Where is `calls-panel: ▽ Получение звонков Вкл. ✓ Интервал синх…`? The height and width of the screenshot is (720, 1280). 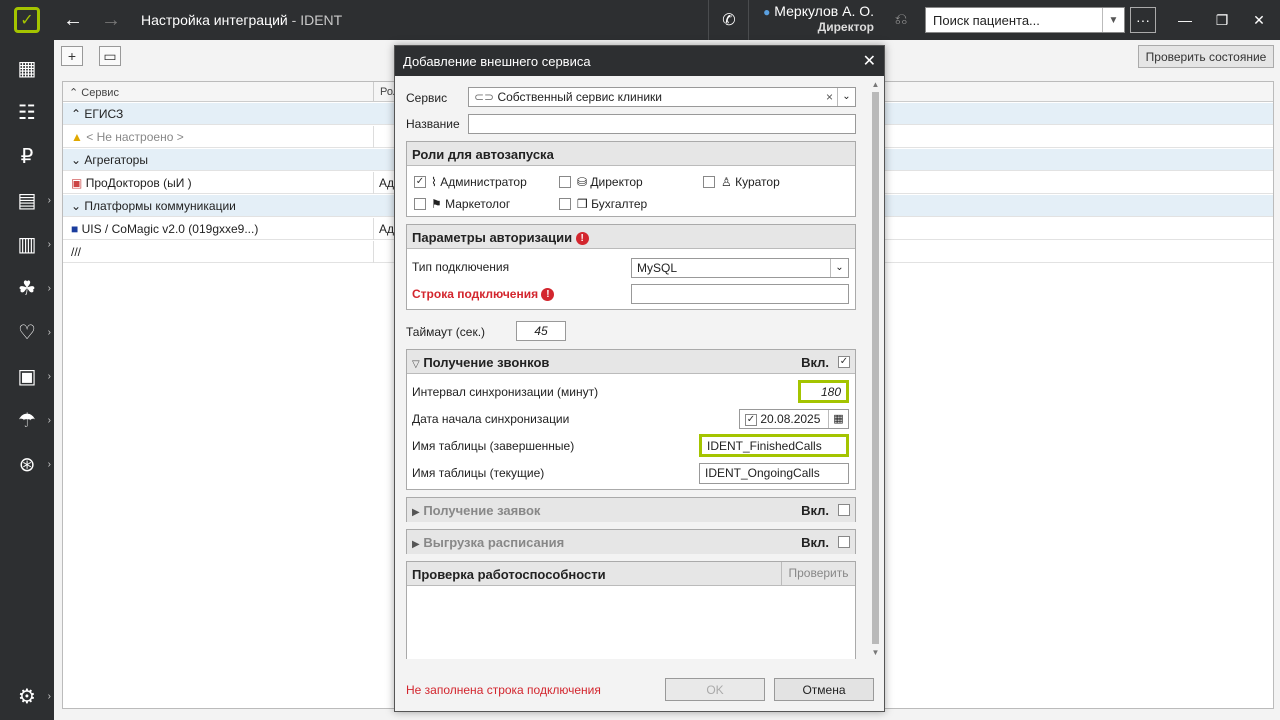
calls-panel: ▽ Получение звонков Вкл. ✓ Интервал синх… is located at coordinates (631, 419).